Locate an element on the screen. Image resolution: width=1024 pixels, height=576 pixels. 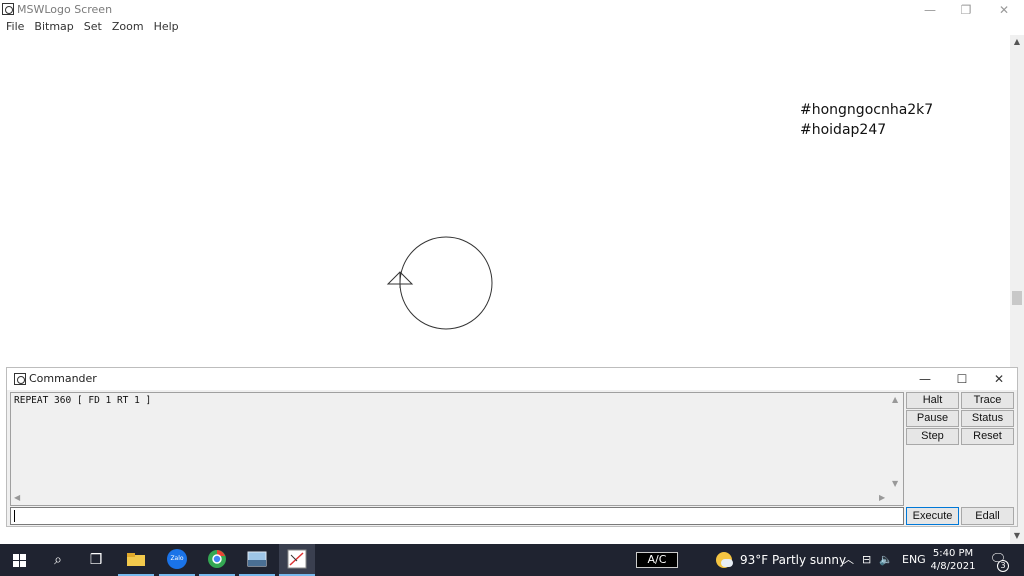
status-button: Status is located at coordinates (987, 418).